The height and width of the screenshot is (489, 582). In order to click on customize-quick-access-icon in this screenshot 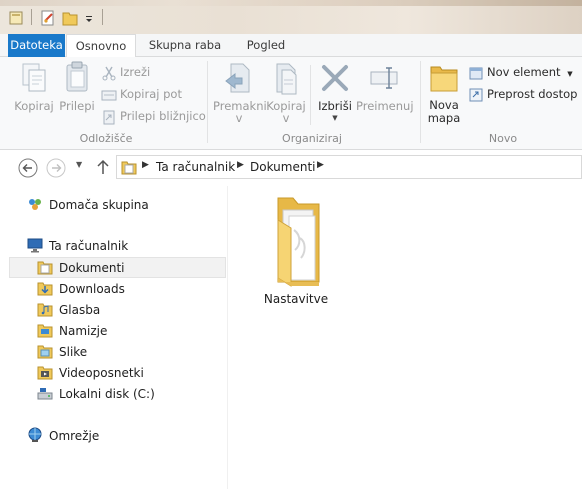, I will do `click(89, 18)`.